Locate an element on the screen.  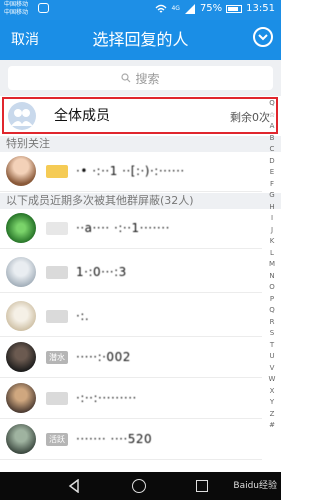
member-row: 活跃 ······· ····520 is located at coordinates (131, 440).